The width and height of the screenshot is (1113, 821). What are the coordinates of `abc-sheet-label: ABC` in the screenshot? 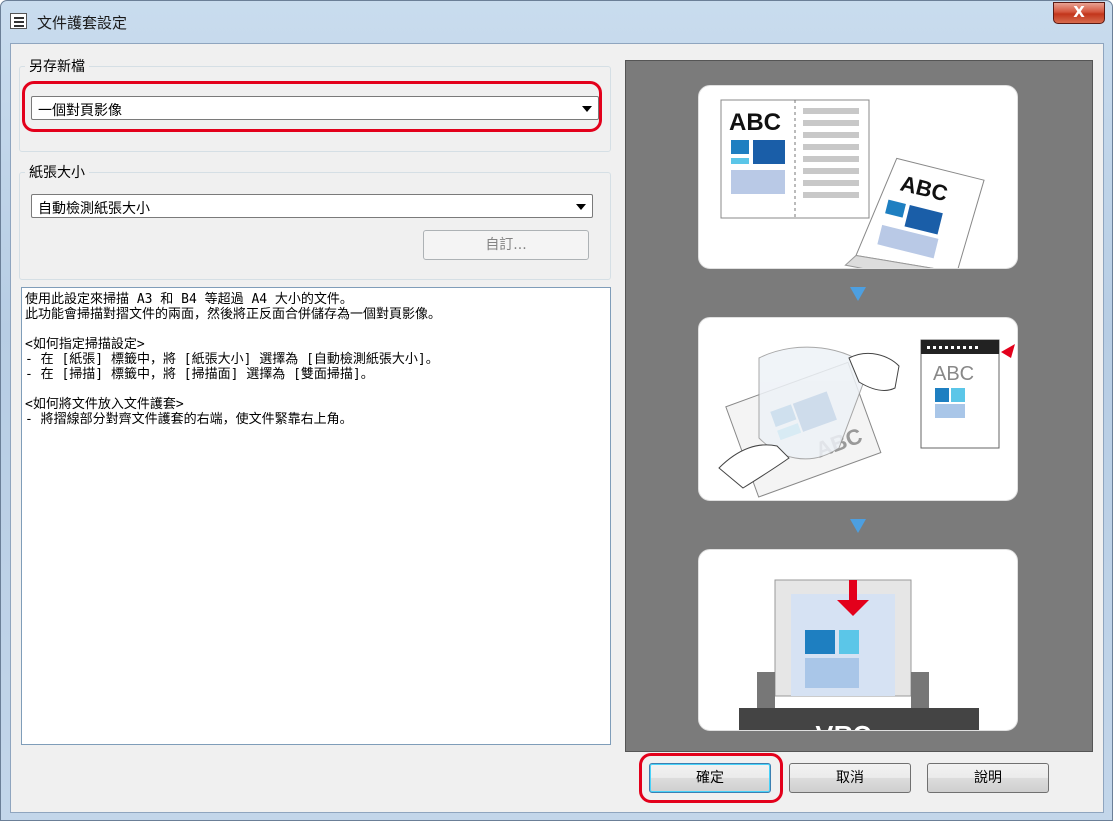 It's located at (953, 374).